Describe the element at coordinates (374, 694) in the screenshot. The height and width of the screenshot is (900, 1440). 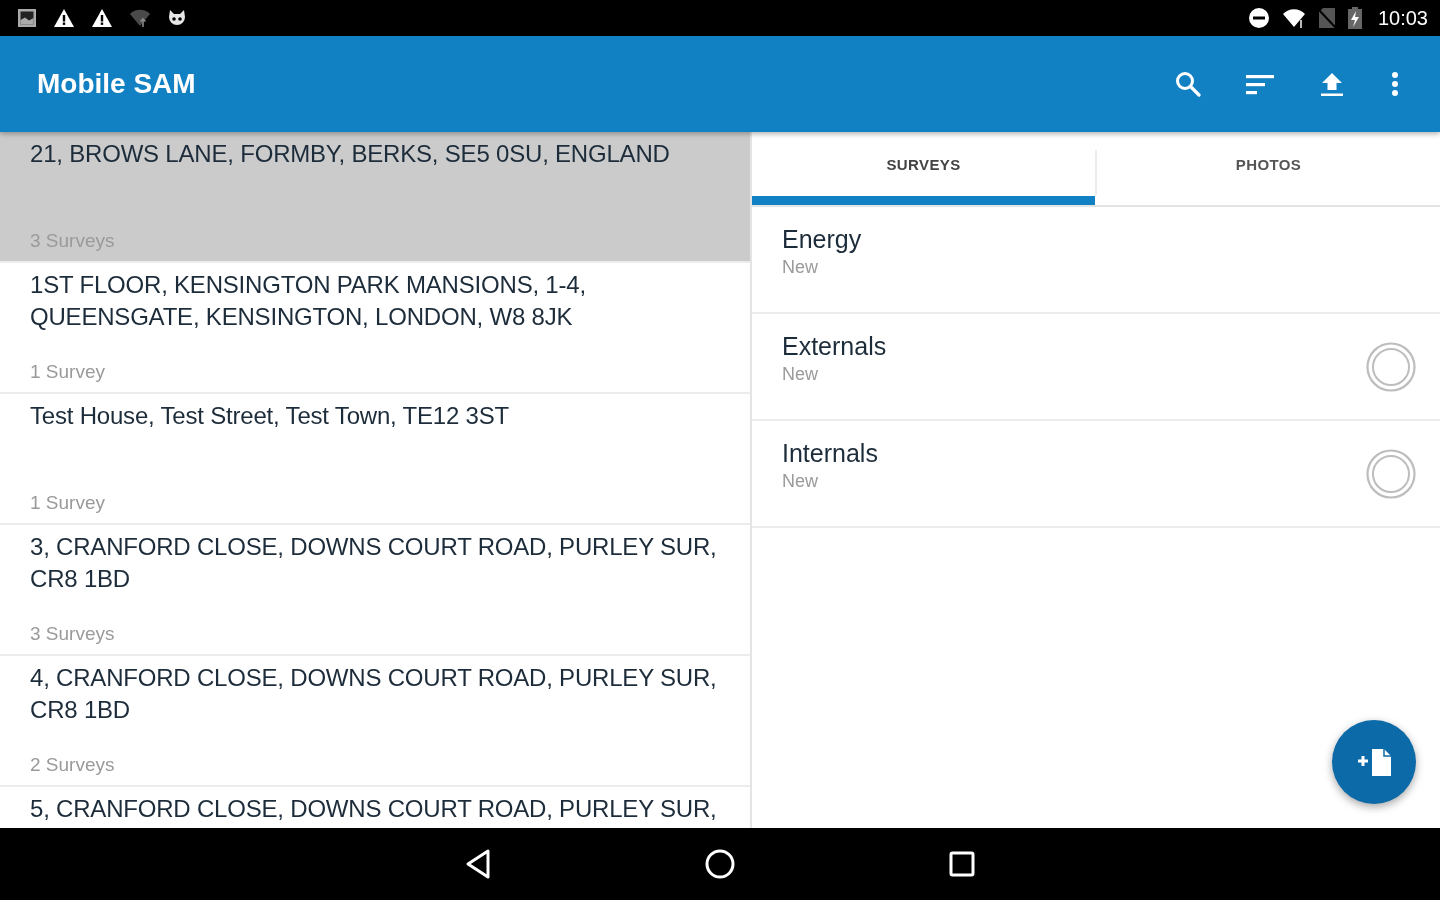
I see `address-text: 4, CRANFORD CLOSE, DOWNS COURT ROAD, PURLEY SUR, CR8 1BD` at that location.